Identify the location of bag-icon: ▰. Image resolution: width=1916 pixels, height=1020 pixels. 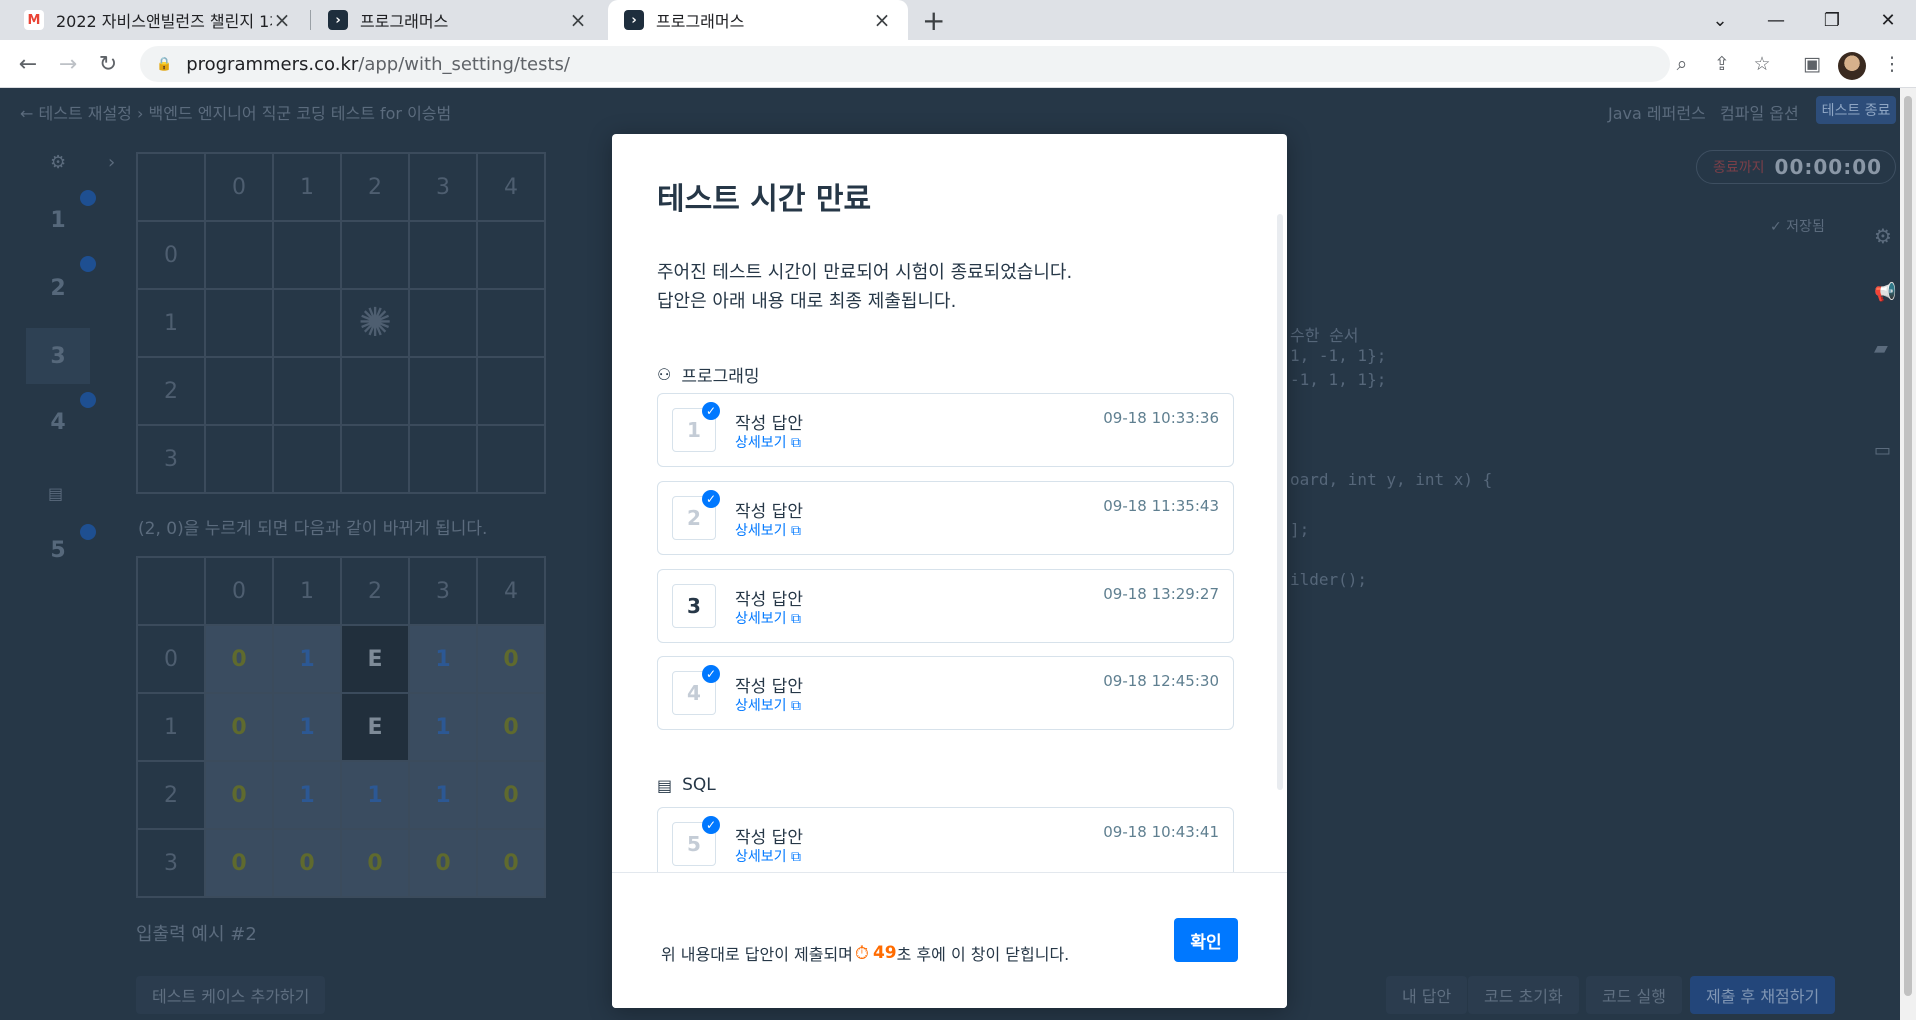
(1881, 348).